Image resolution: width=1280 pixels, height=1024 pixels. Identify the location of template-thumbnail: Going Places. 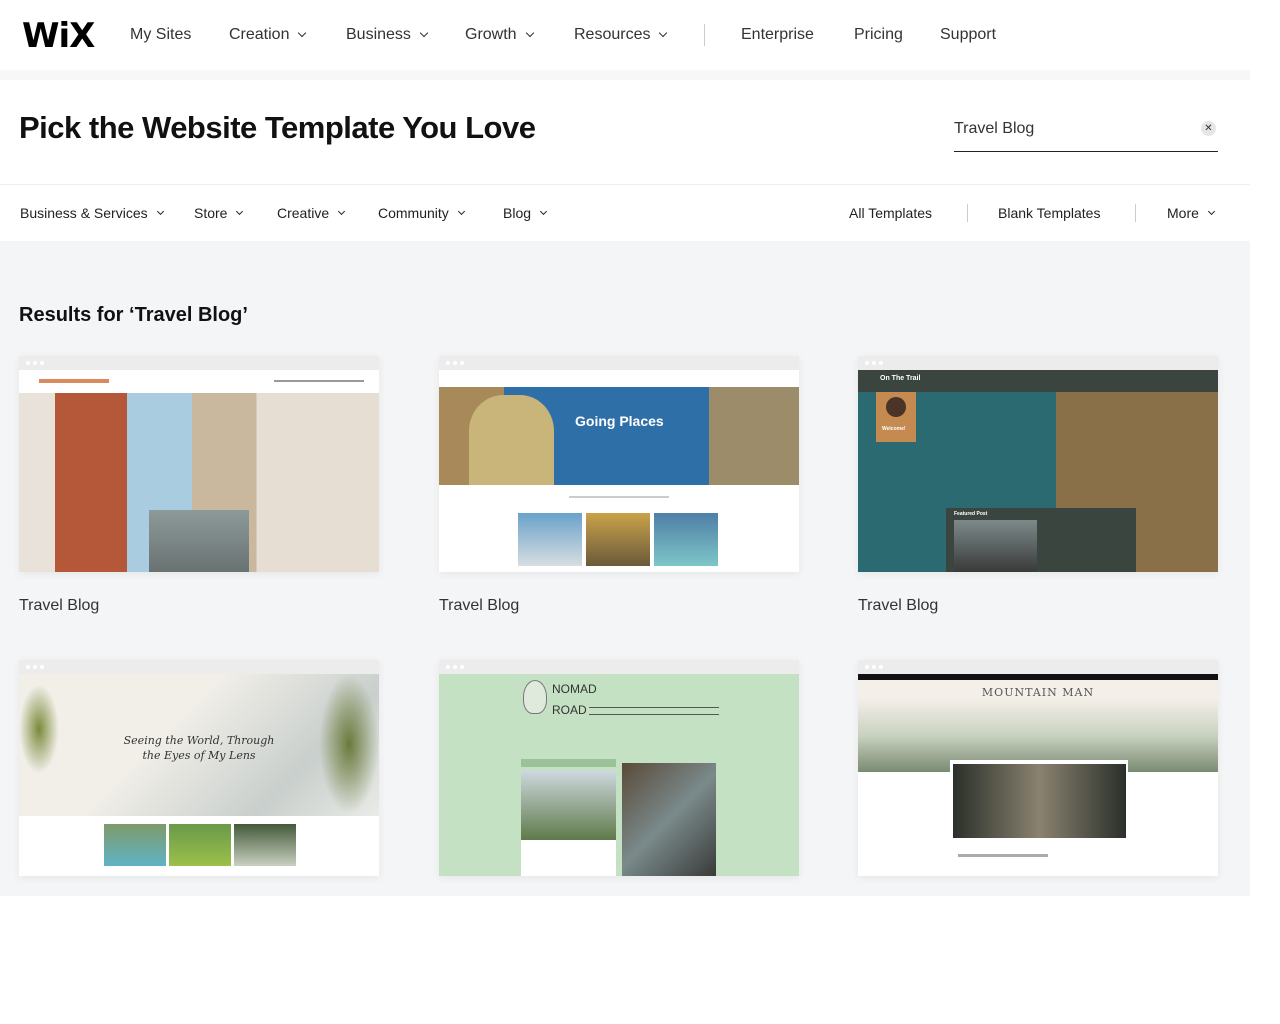
(619, 464).